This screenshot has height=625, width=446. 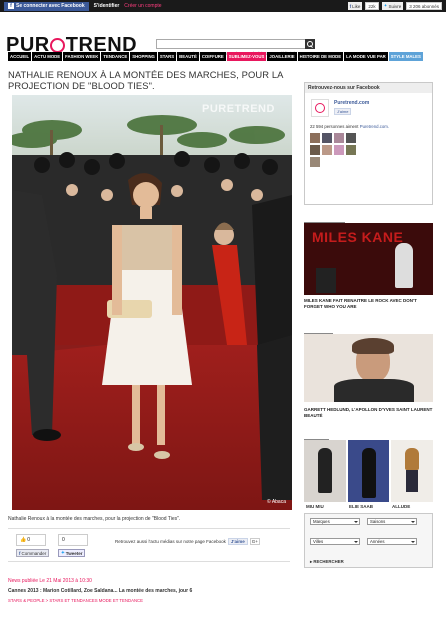 What do you see at coordinates (143, 56) in the screenshot?
I see `nav-item-shopping: SHOPPING` at bounding box center [143, 56].